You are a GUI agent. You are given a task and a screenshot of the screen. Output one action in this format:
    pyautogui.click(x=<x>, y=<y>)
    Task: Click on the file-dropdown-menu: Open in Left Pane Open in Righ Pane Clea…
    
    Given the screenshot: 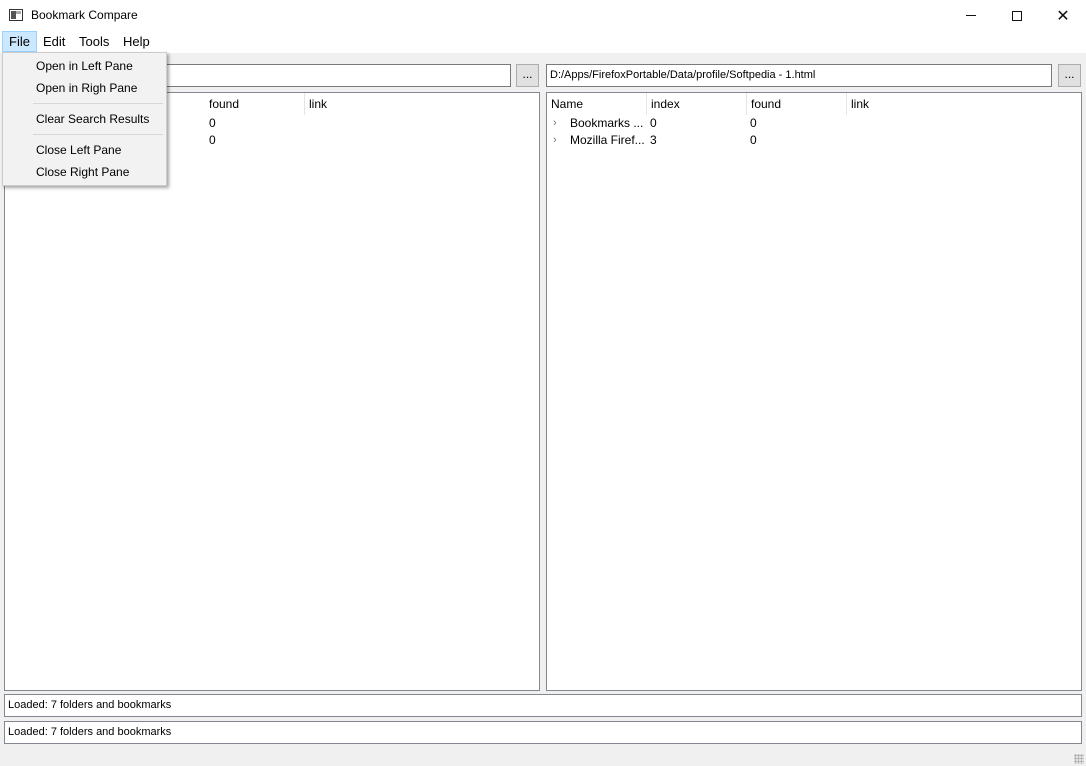 What is the action you would take?
    pyautogui.click(x=84, y=119)
    